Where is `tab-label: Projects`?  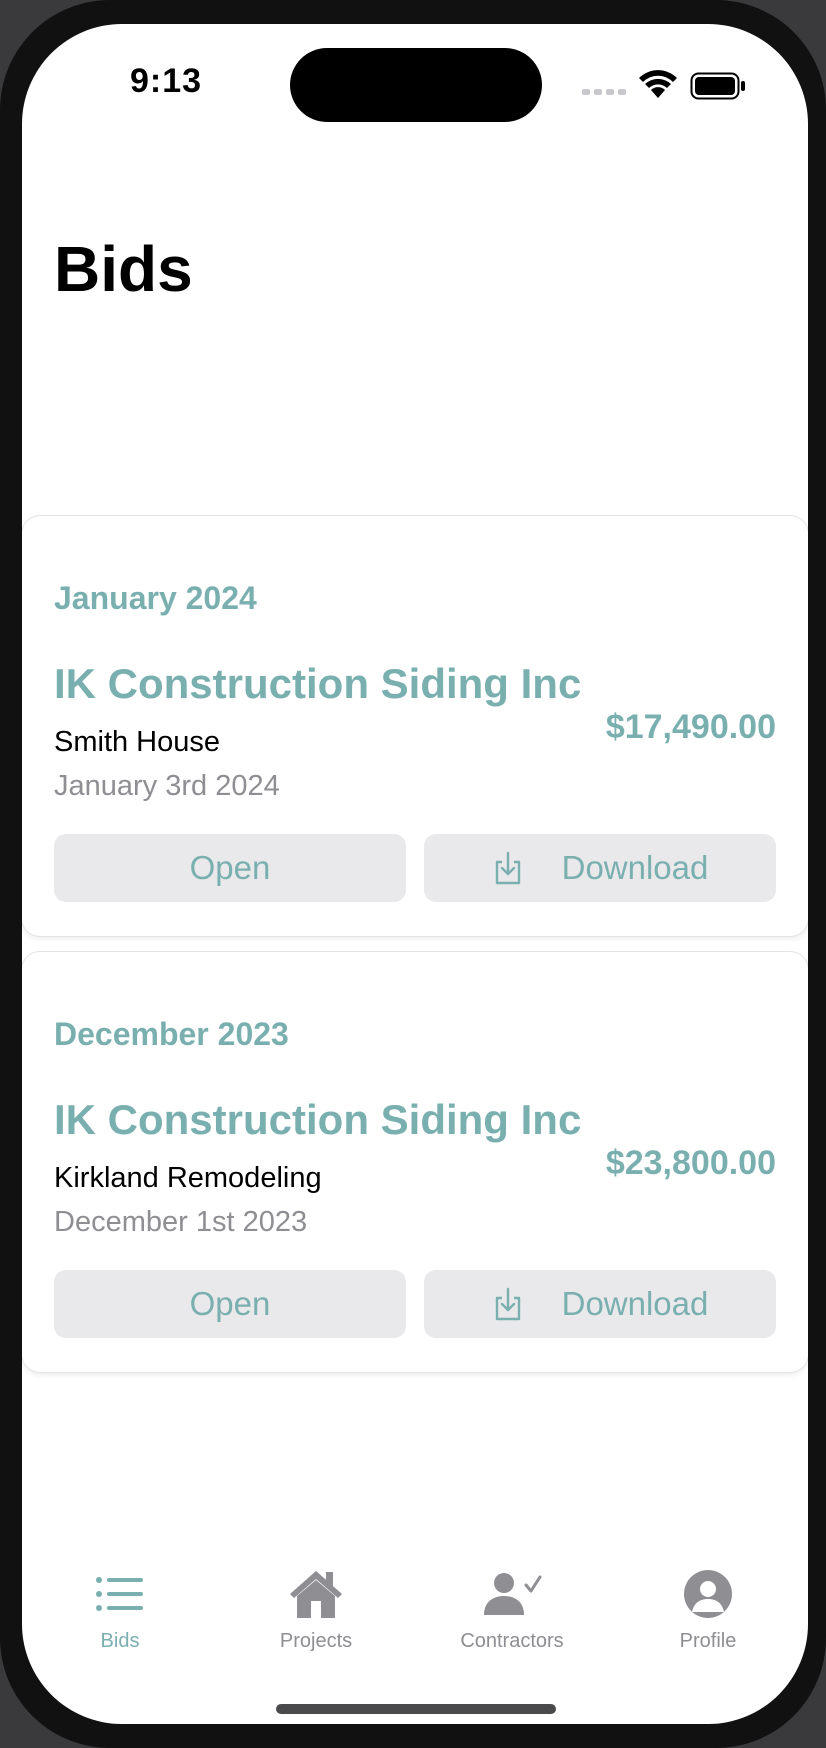
tab-label: Projects is located at coordinates (316, 1641).